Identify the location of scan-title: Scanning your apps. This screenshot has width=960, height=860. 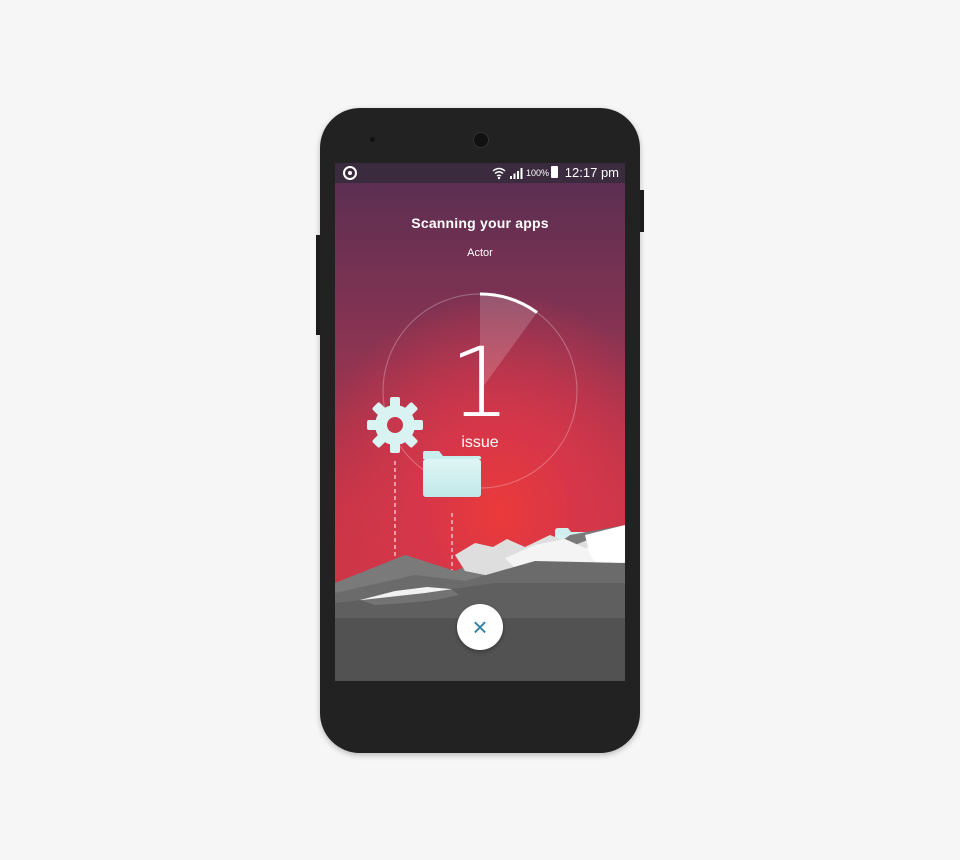
(480, 223).